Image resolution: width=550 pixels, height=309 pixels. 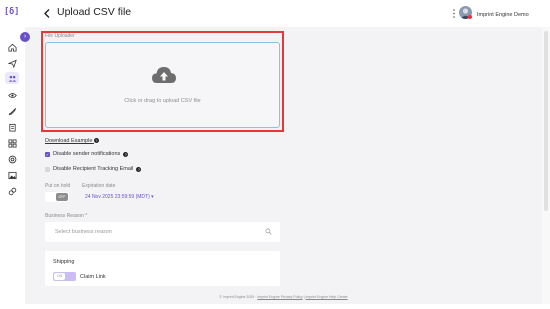 What do you see at coordinates (326, 297) in the screenshot?
I see `help-center-link: Imprint Engine Help Center` at bounding box center [326, 297].